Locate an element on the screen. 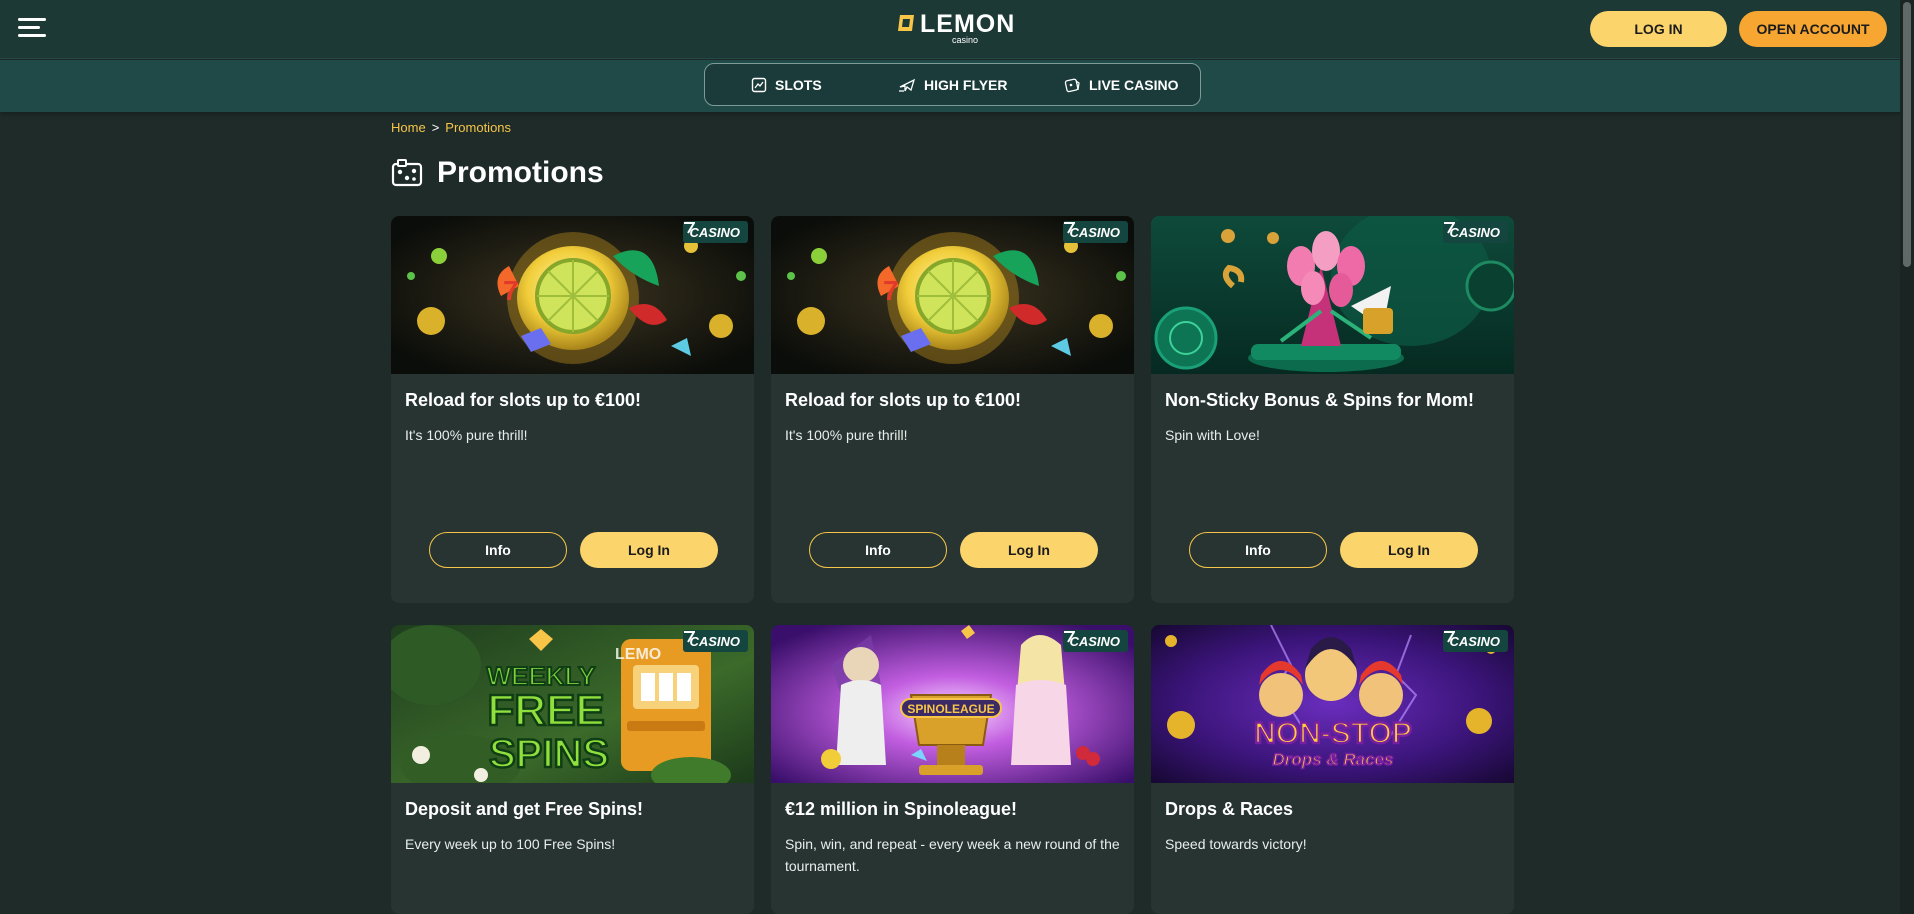 The height and width of the screenshot is (914, 1914). category-nav-pill: SLOTS HIGH FLYER LIVE CASINO is located at coordinates (952, 84).